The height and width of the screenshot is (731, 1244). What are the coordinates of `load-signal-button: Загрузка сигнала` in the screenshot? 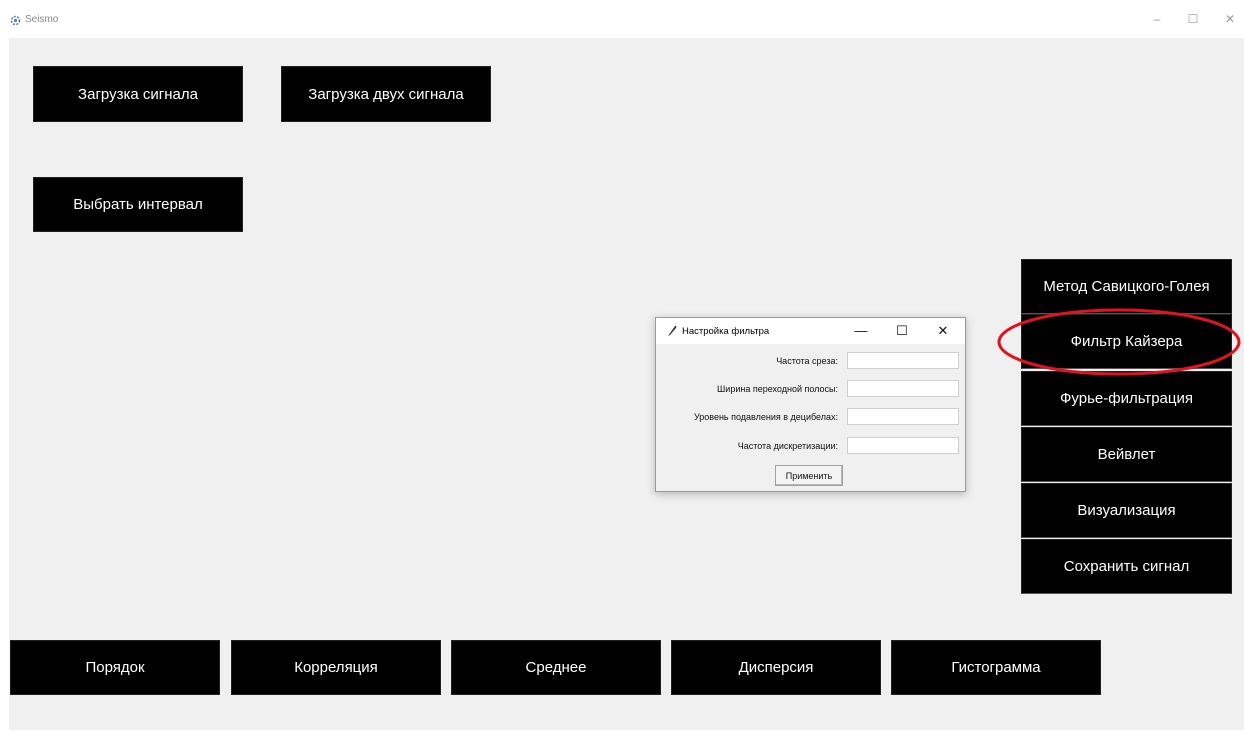 It's located at (138, 94).